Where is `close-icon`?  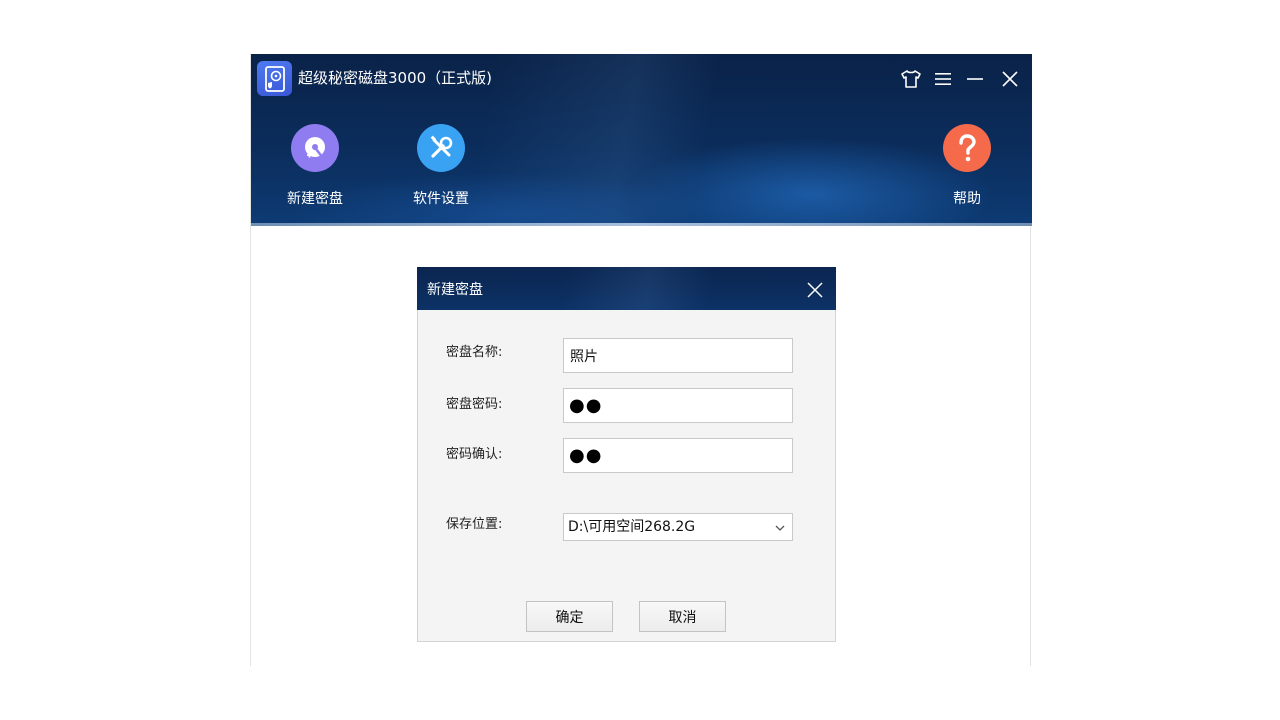
close-icon is located at coordinates (1010, 79).